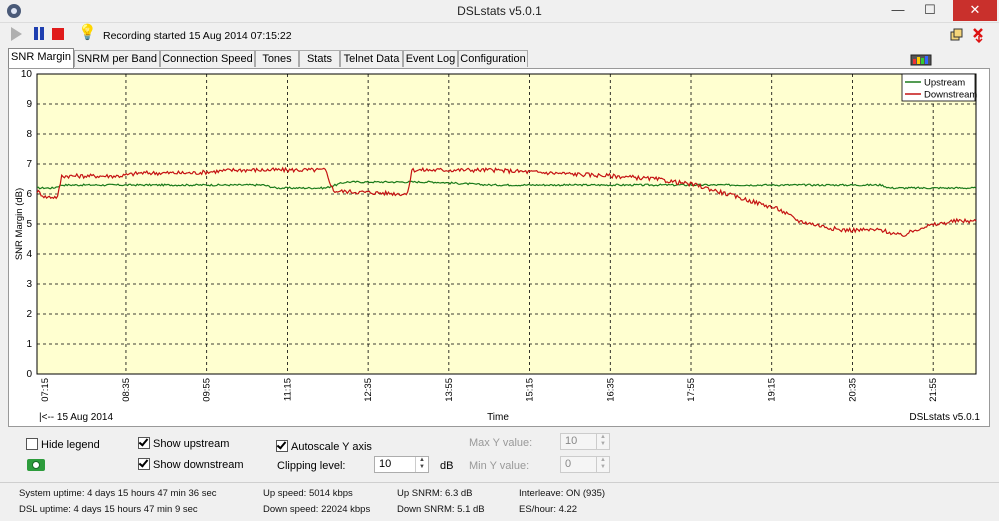 This screenshot has width=999, height=521. I want to click on x-tick-label: 17:55, so click(691, 390).